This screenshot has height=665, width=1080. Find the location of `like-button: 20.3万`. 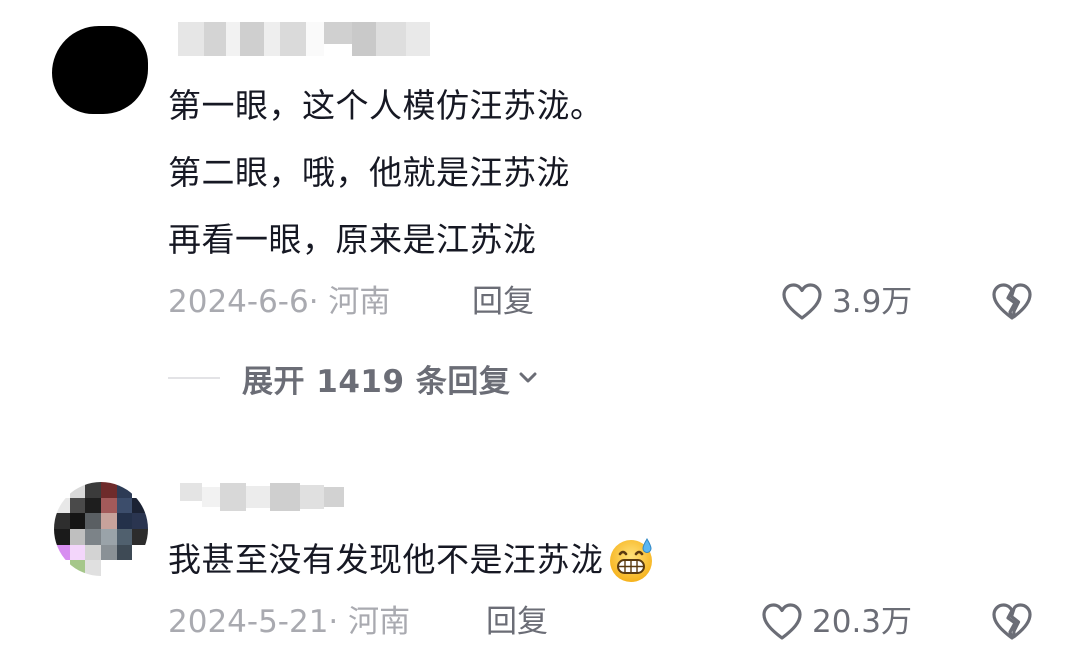

like-button: 20.3万 is located at coordinates (836, 622).